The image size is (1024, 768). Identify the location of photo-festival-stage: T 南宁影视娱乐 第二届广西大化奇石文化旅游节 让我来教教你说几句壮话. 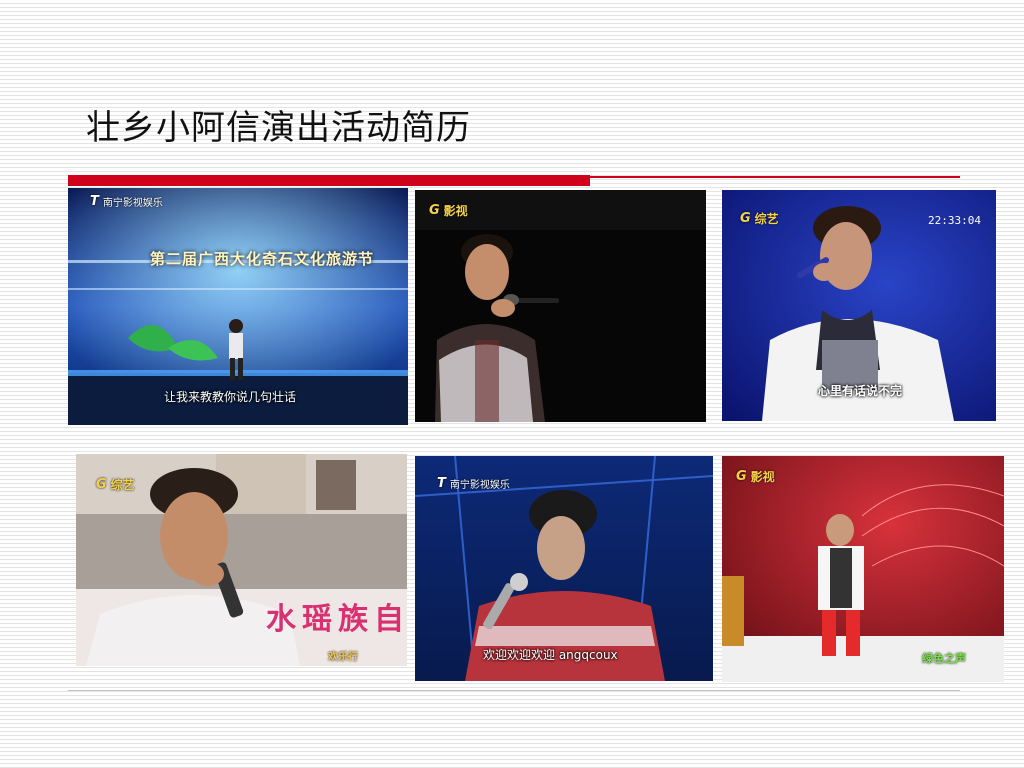
(238, 306).